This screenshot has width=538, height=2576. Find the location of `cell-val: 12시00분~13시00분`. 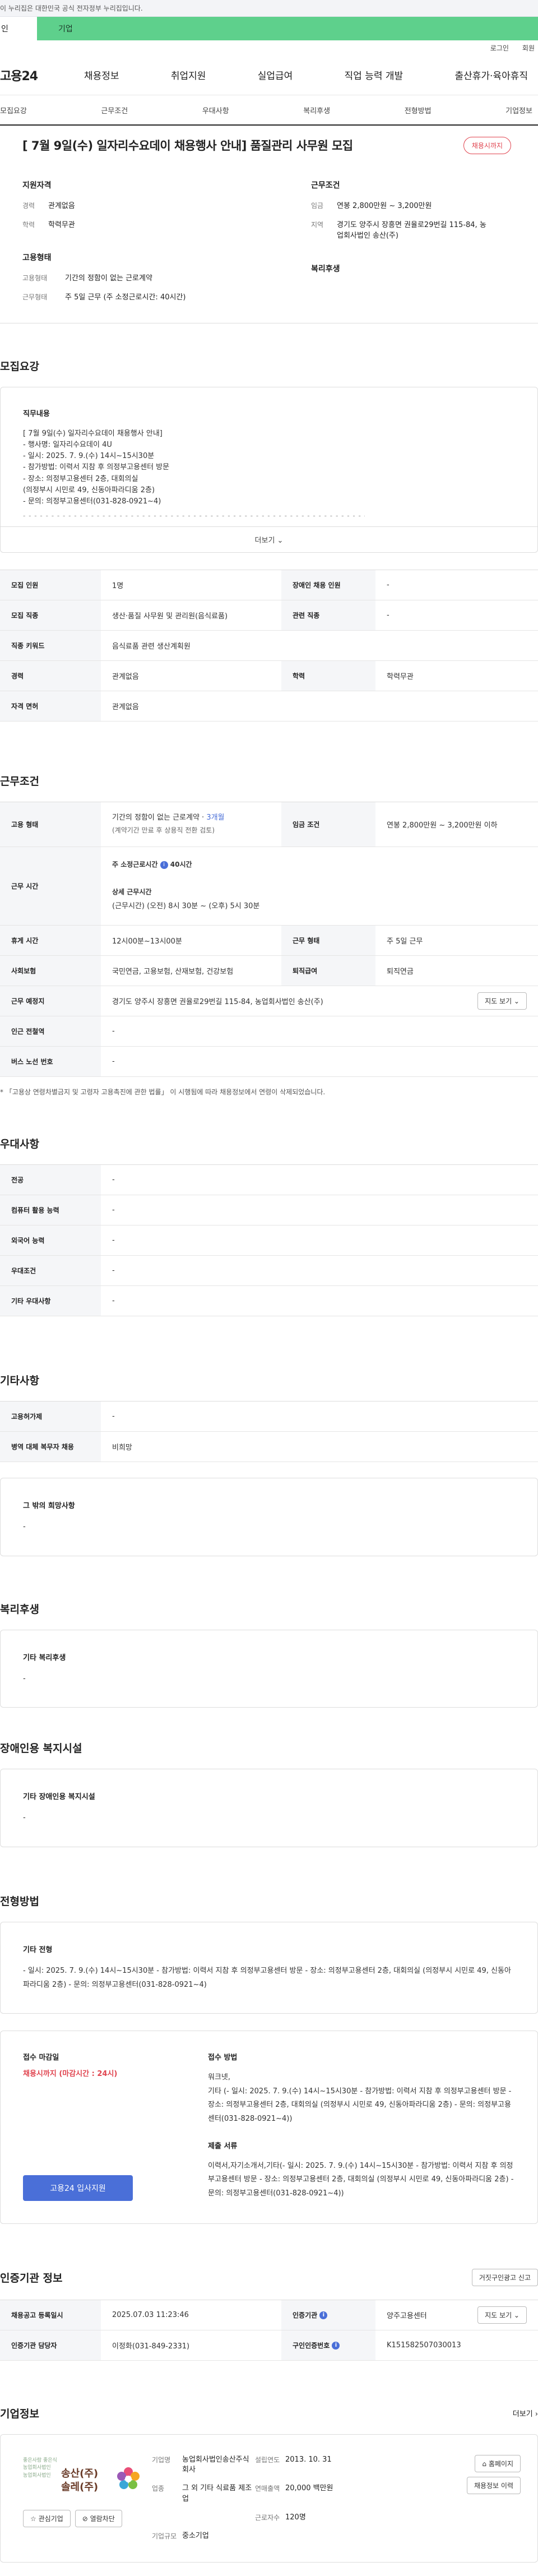

cell-val: 12시00분~13시00분 is located at coordinates (191, 940).